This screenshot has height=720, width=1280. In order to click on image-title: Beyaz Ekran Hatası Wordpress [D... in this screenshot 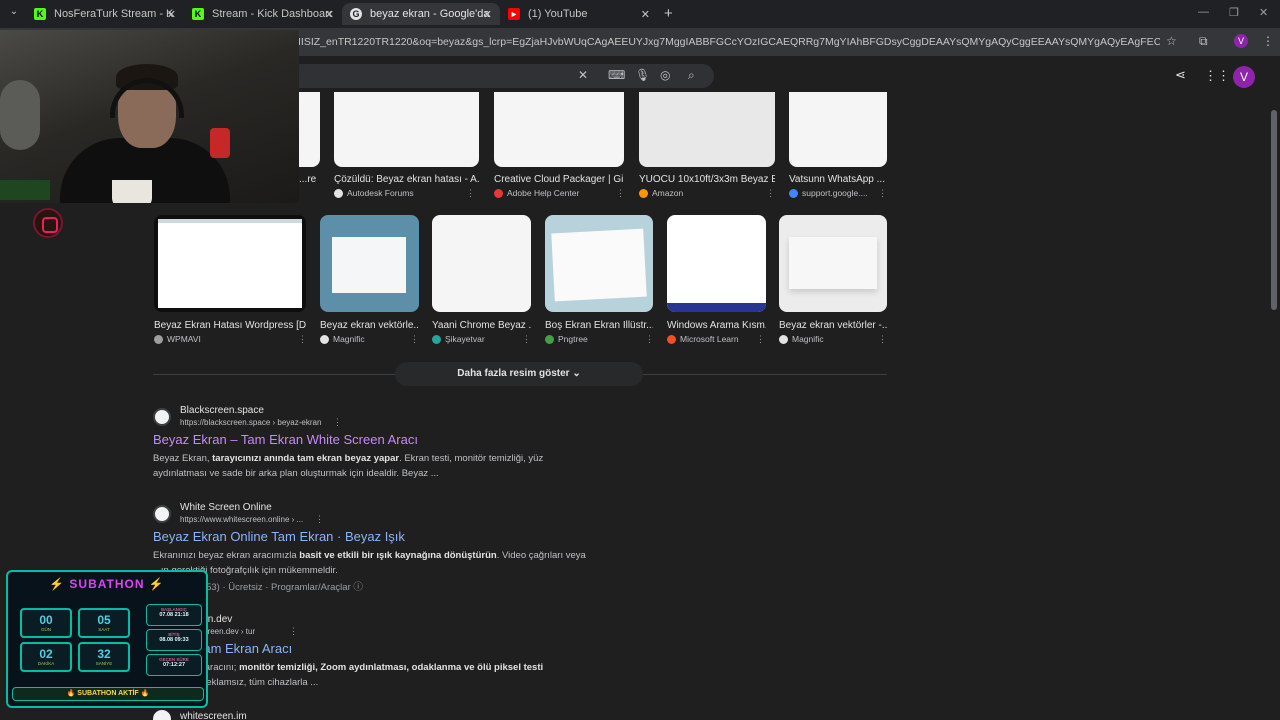, I will do `click(230, 325)`.